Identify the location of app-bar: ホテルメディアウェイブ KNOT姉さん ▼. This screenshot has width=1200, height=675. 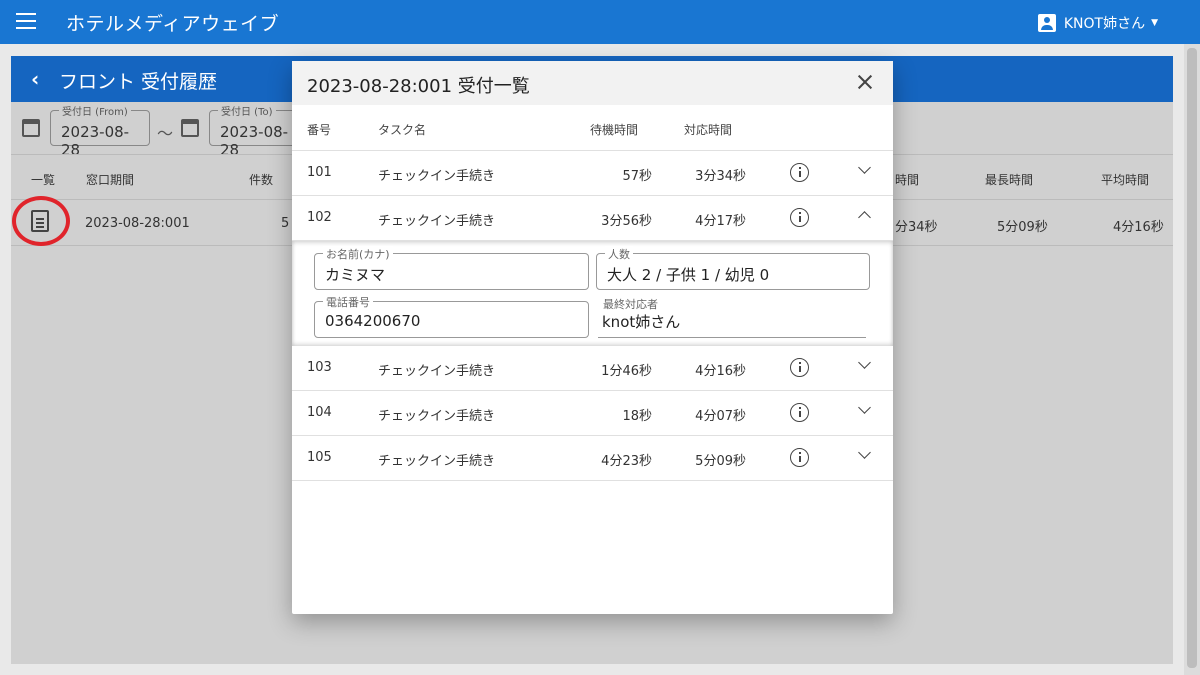
(600, 22).